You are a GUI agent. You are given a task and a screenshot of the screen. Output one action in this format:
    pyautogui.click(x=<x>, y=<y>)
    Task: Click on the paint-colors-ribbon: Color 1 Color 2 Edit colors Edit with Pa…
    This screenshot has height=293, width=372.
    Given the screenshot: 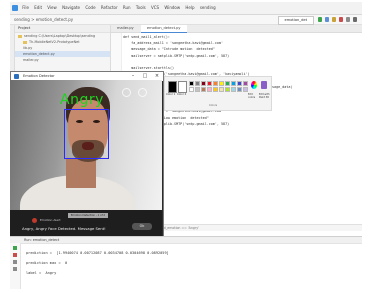 What is the action you would take?
    pyautogui.click(x=218, y=93)
    